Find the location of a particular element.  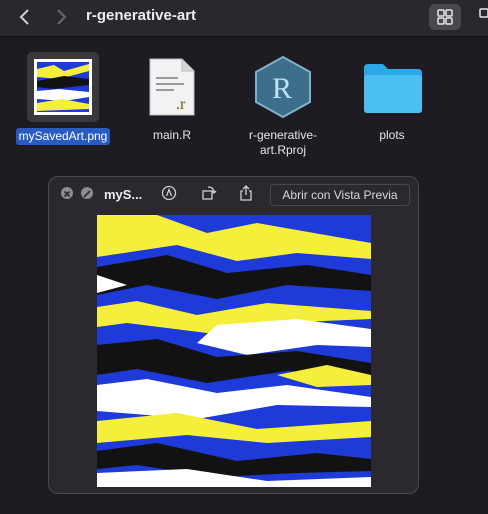

svg-text: R is located at coordinates (282, 88).